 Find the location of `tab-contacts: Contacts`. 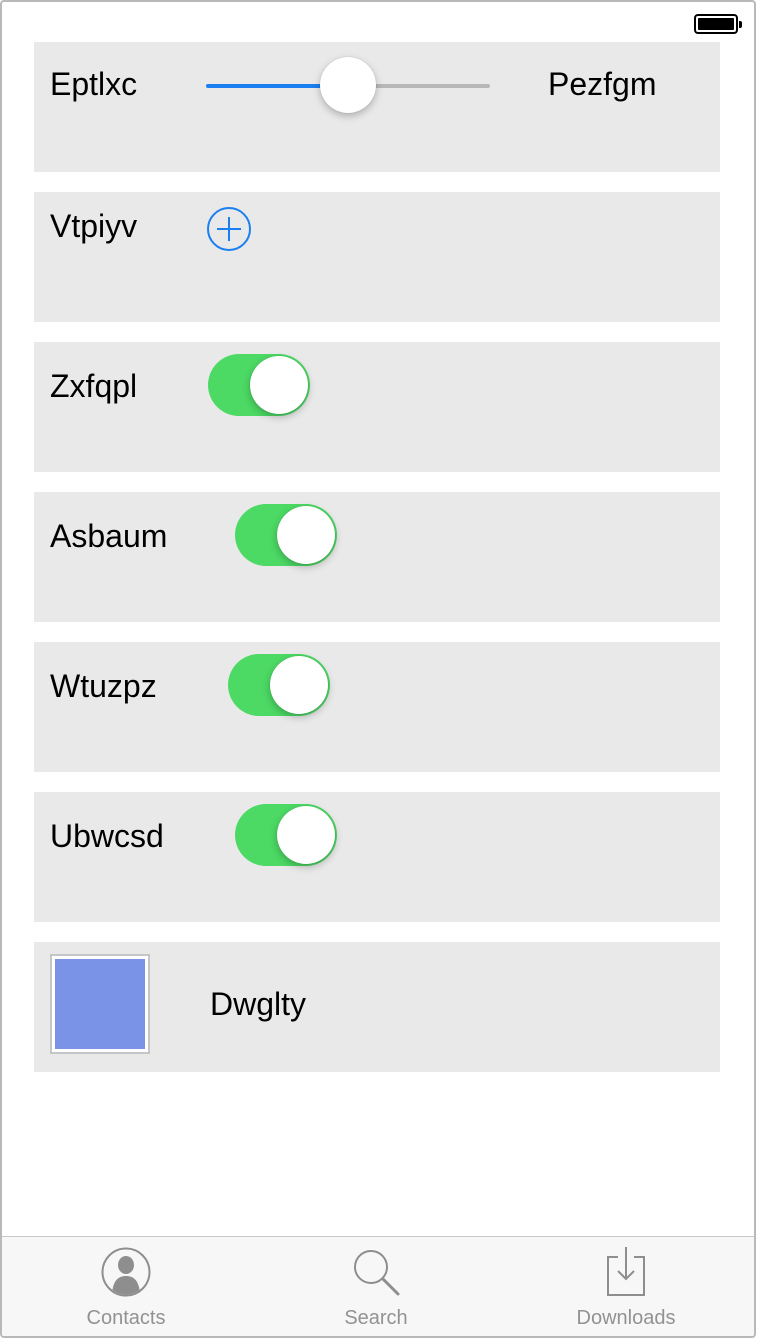

tab-contacts: Contacts is located at coordinates (126, 1286).